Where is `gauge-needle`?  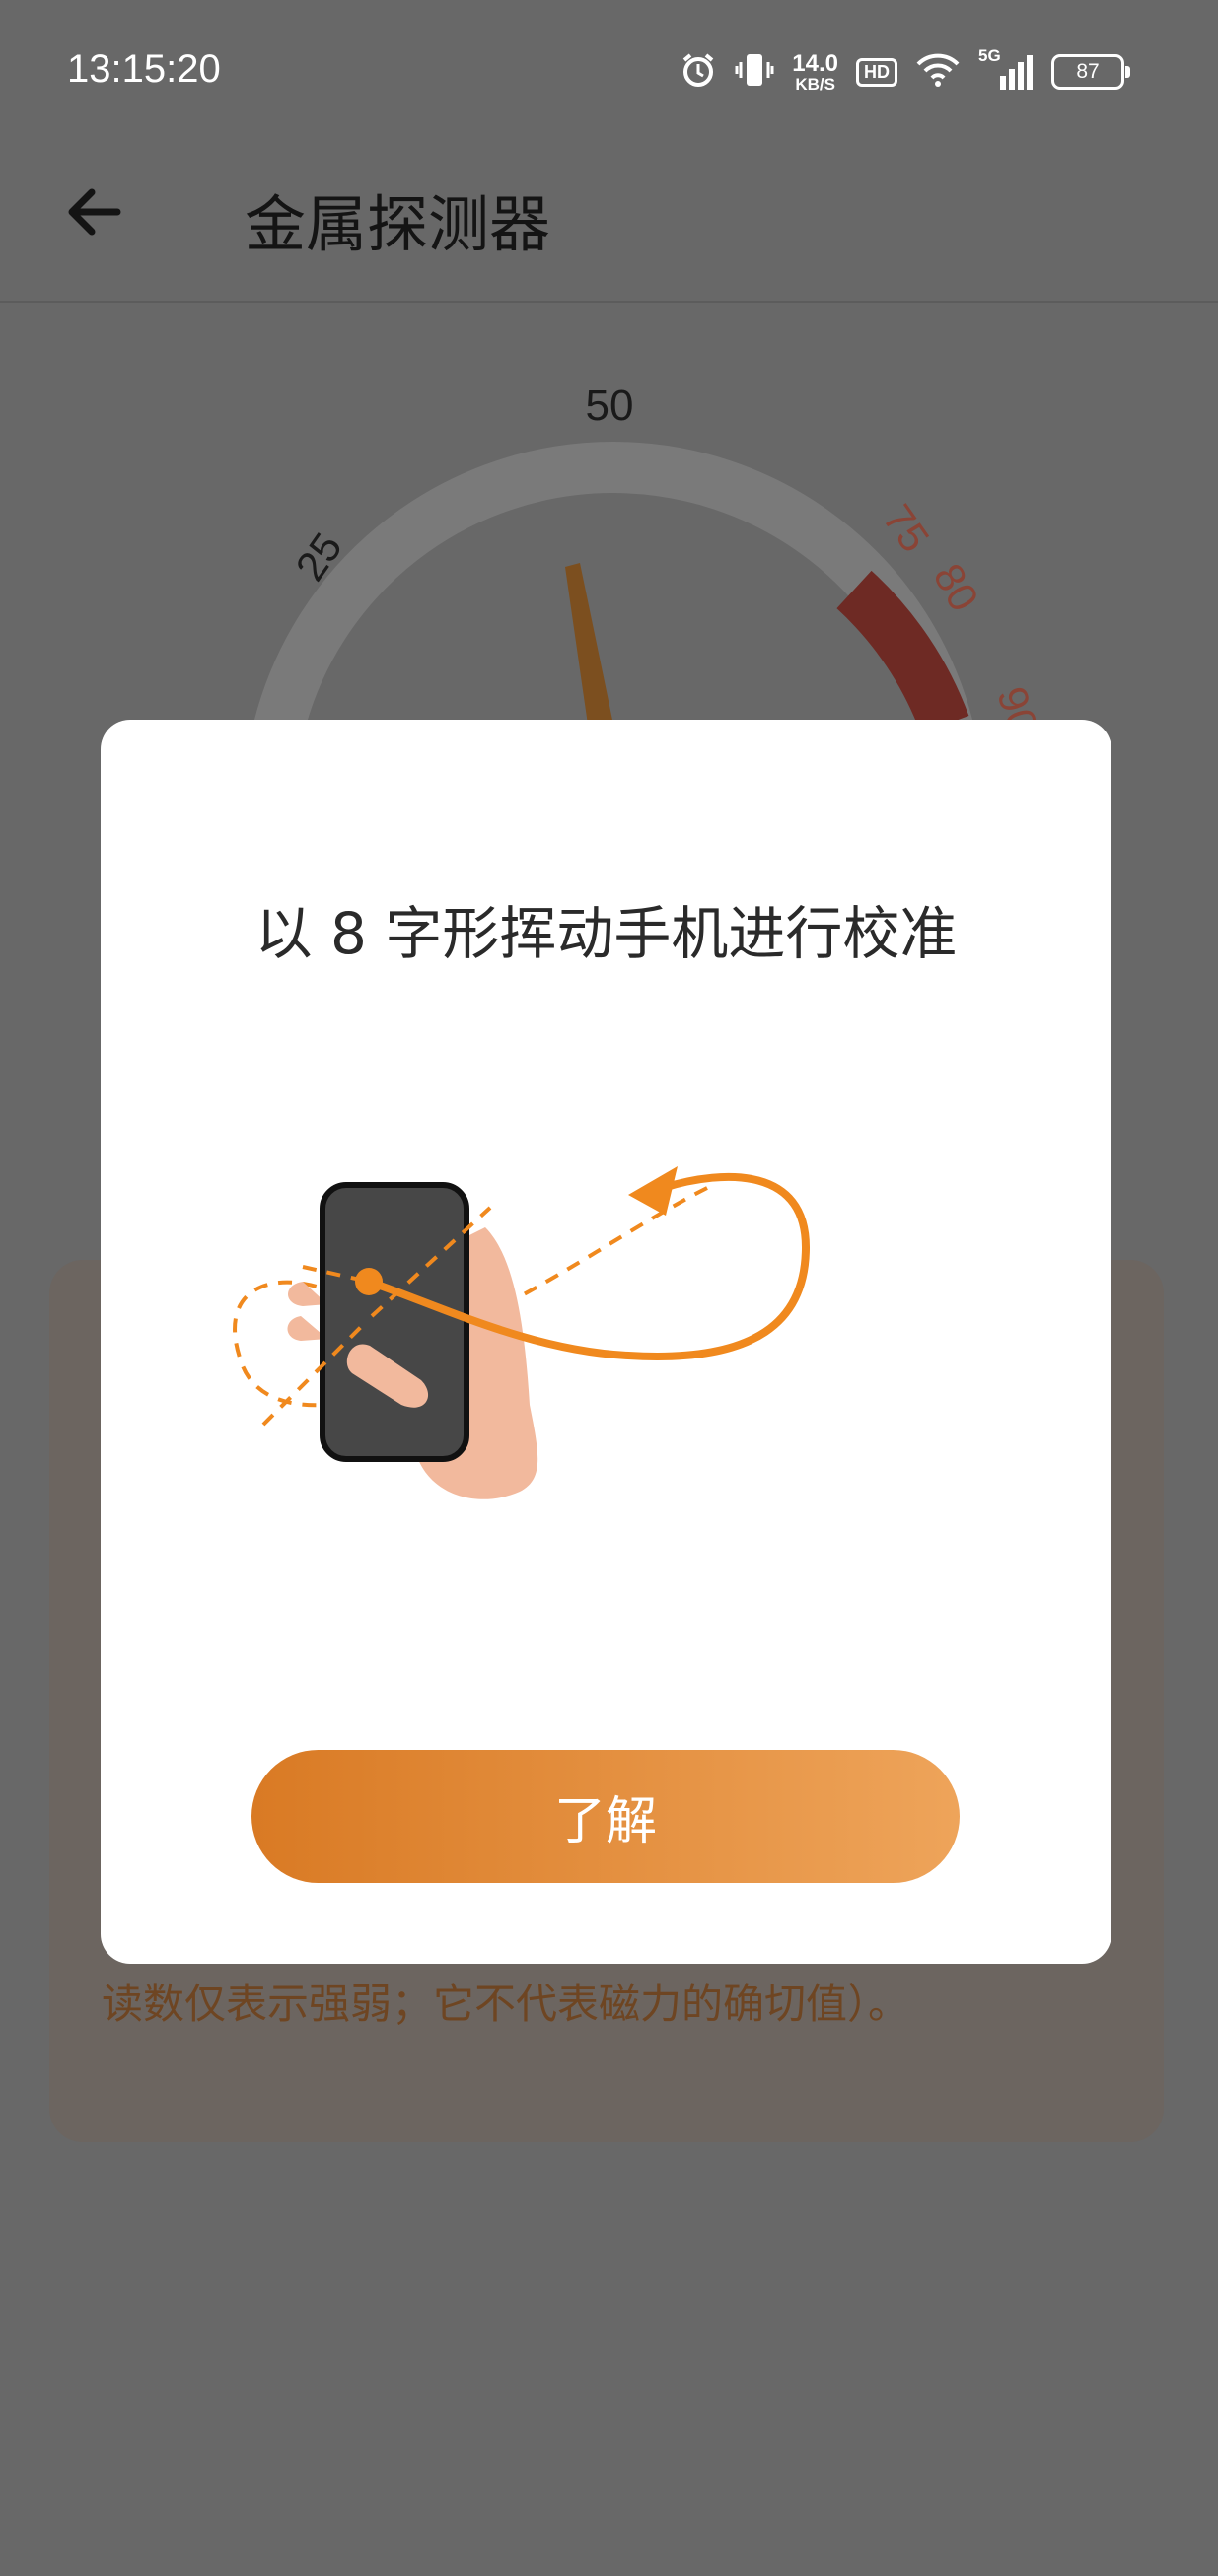 gauge-needle is located at coordinates (589, 644).